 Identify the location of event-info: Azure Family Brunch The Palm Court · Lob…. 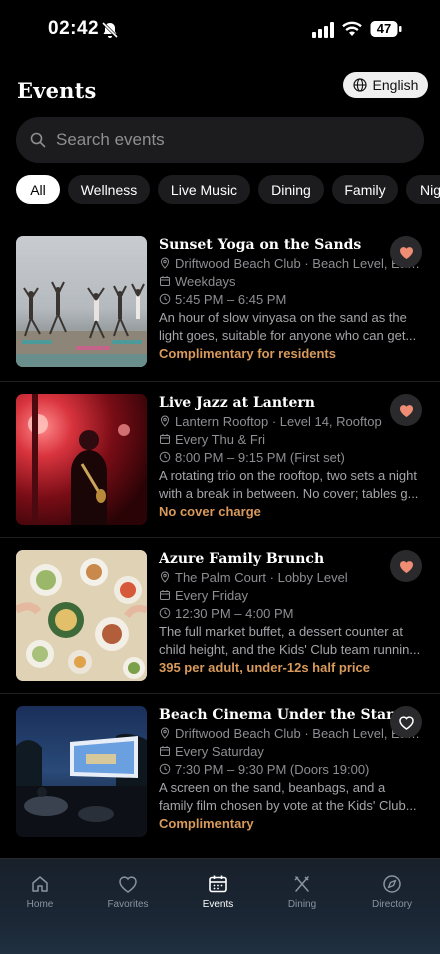
(291, 613).